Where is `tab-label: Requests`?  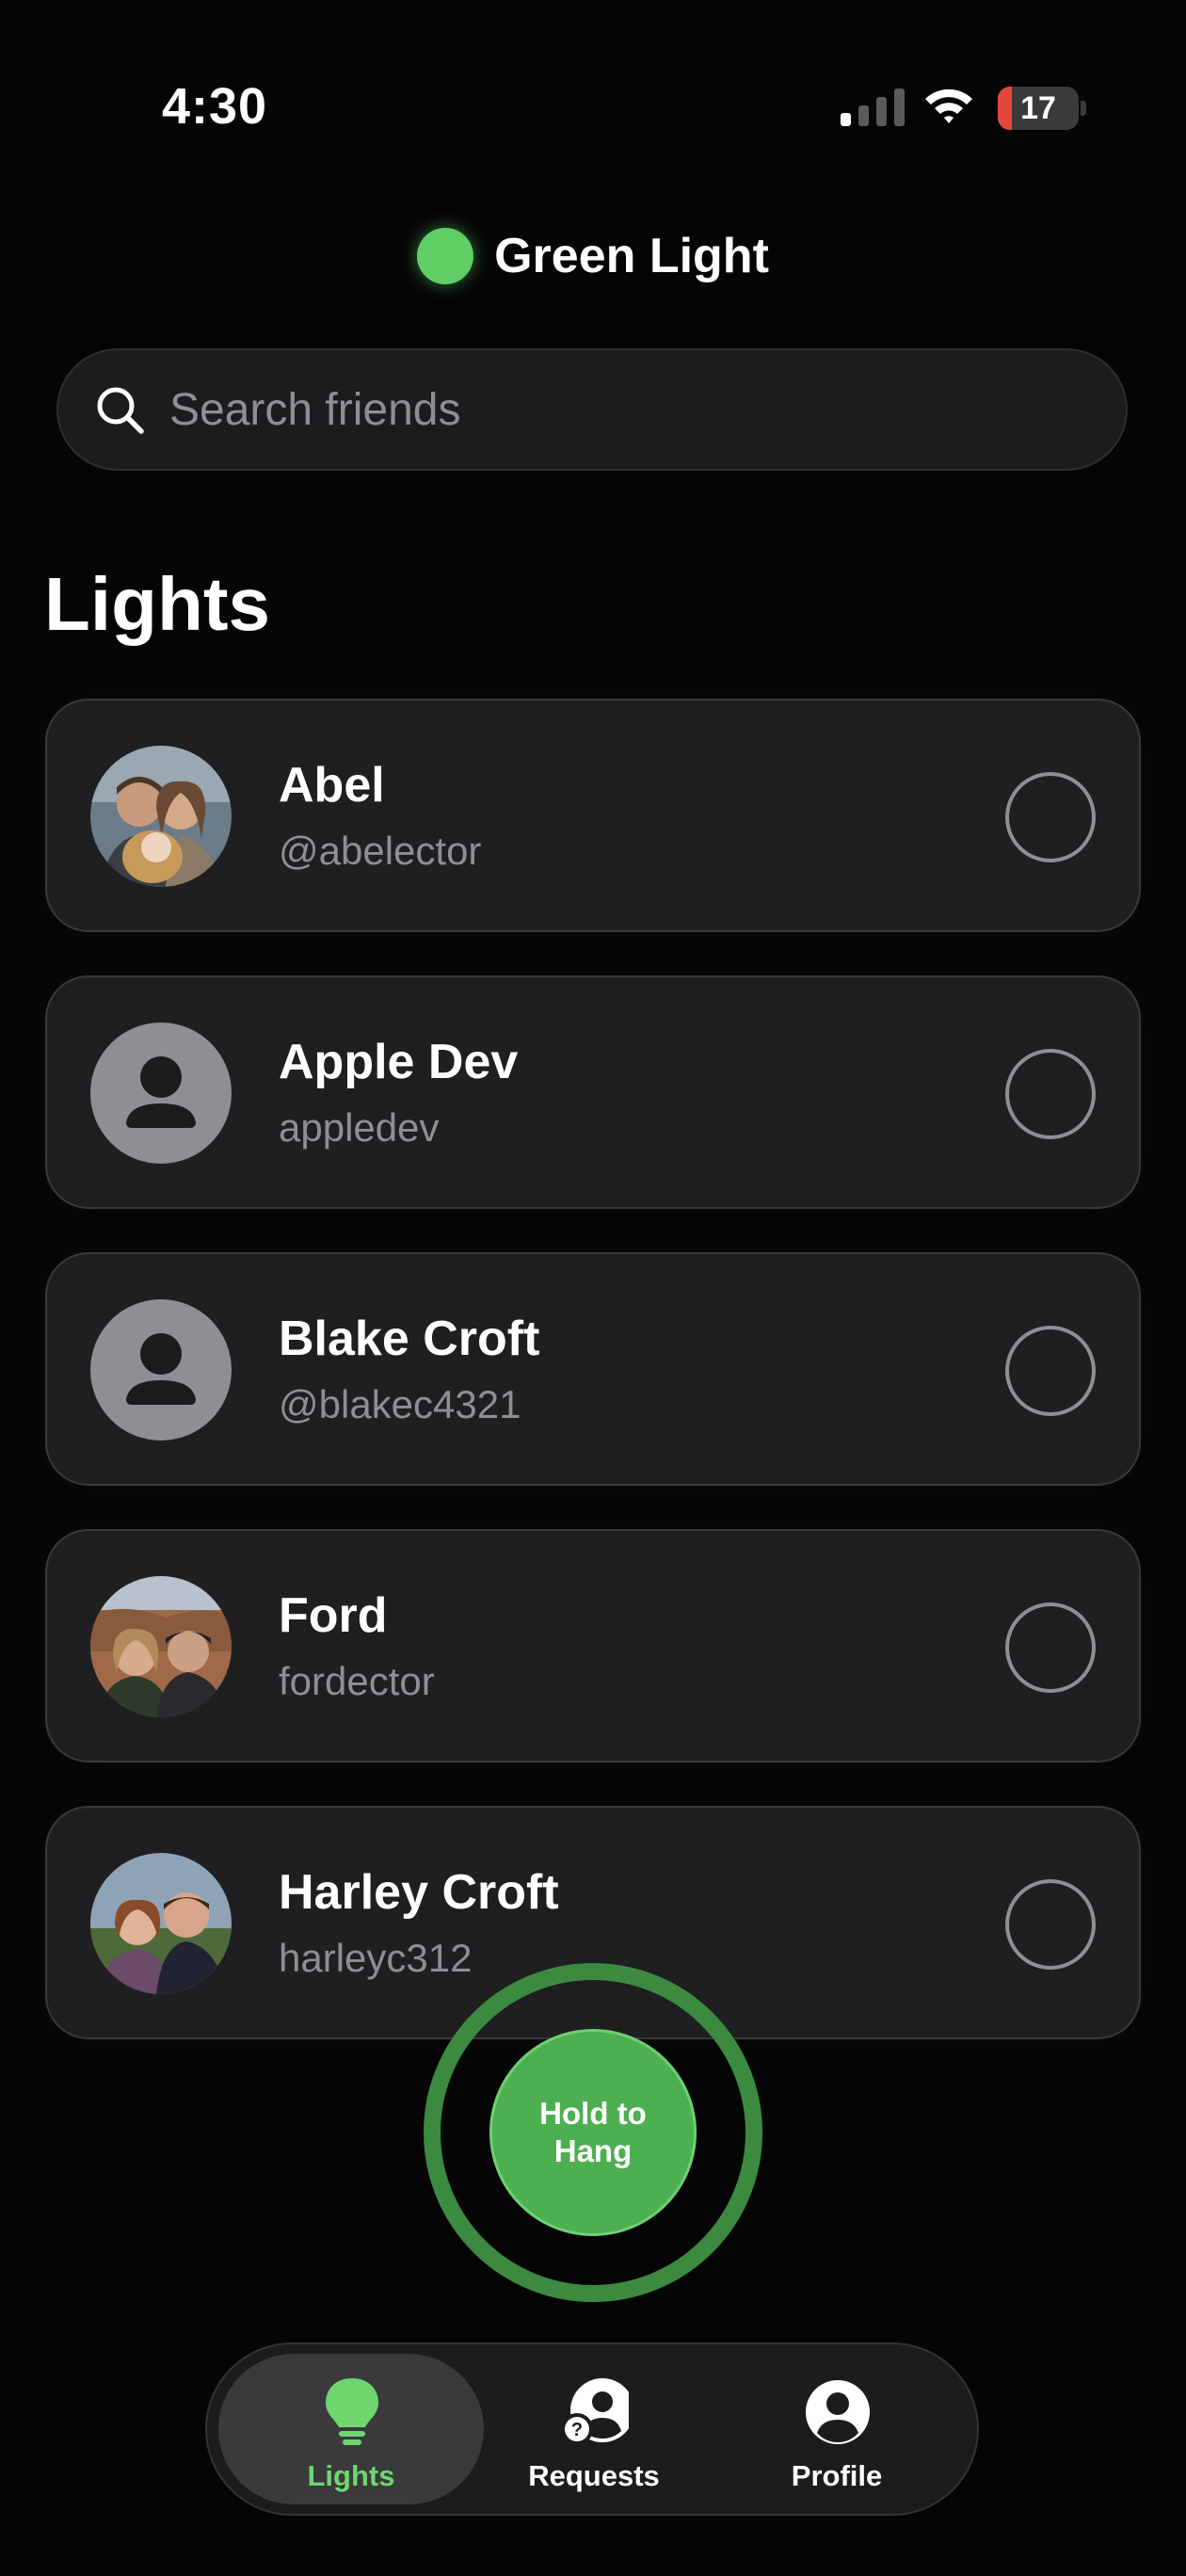
tab-label: Requests is located at coordinates (594, 2475).